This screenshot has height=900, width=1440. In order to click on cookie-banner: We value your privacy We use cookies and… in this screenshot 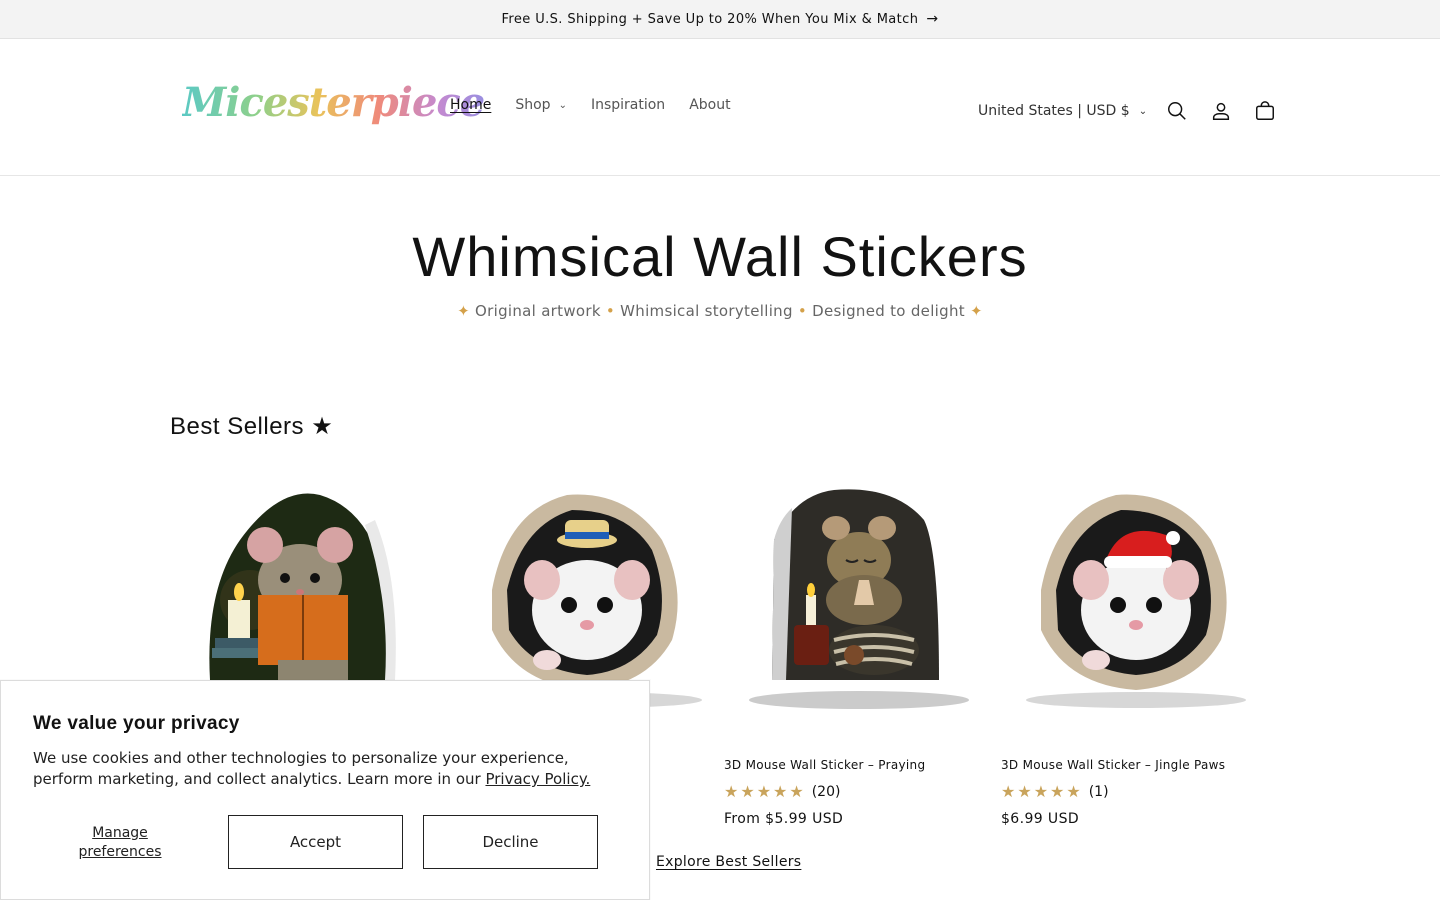, I will do `click(325, 790)`.